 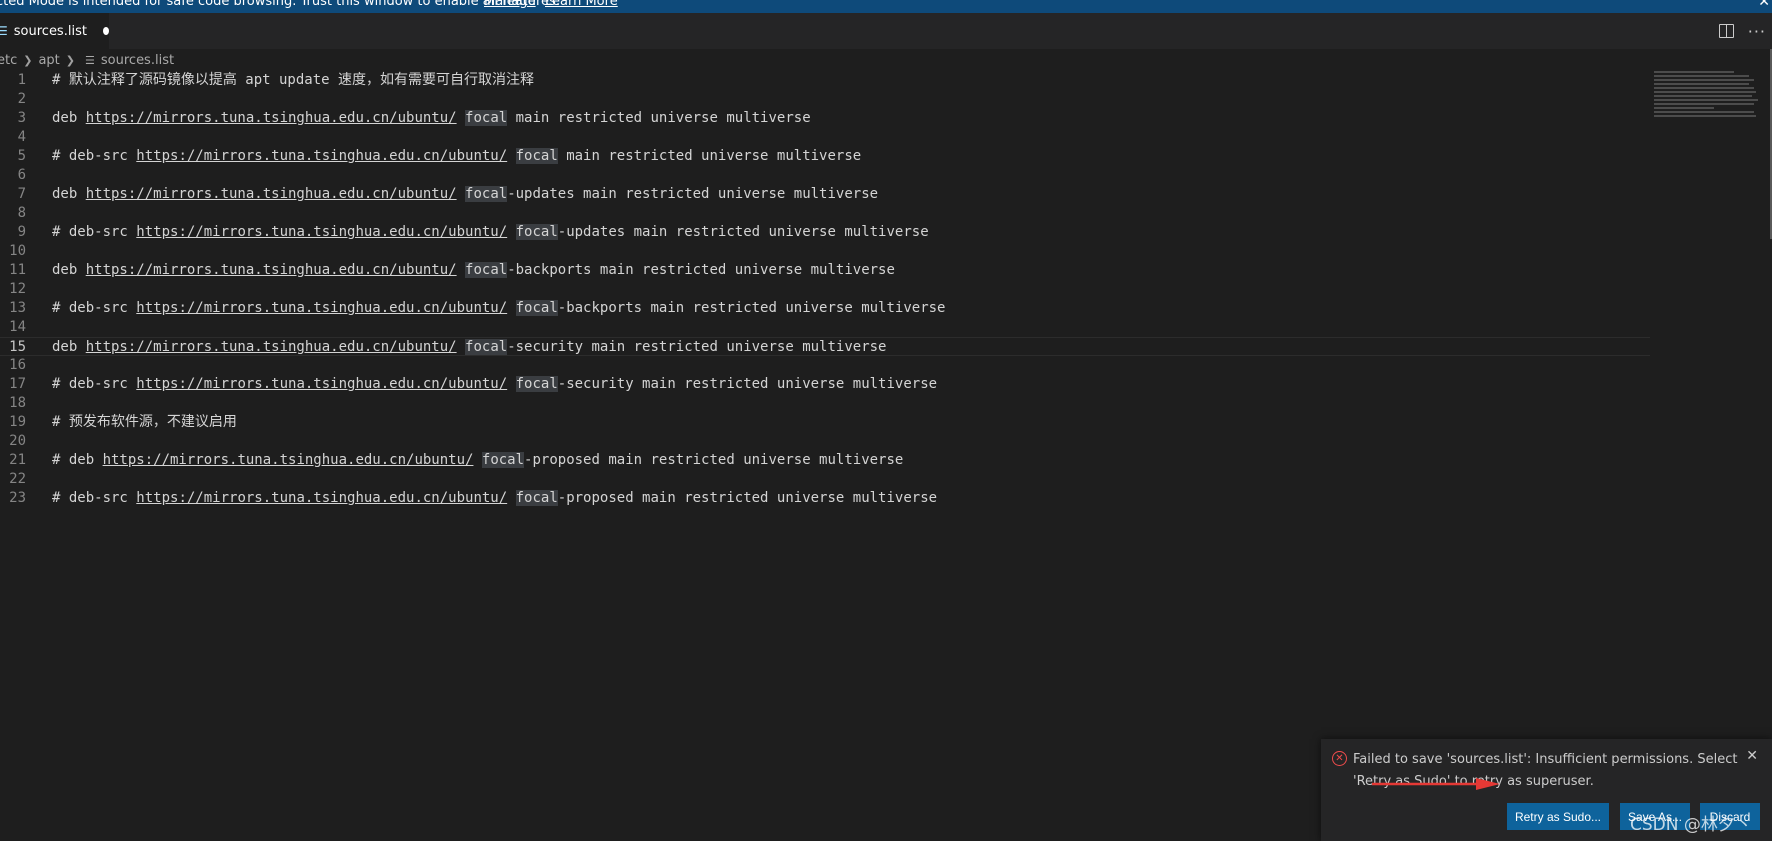 What do you see at coordinates (1436, 784) in the screenshot?
I see `annotation-arrow-icon` at bounding box center [1436, 784].